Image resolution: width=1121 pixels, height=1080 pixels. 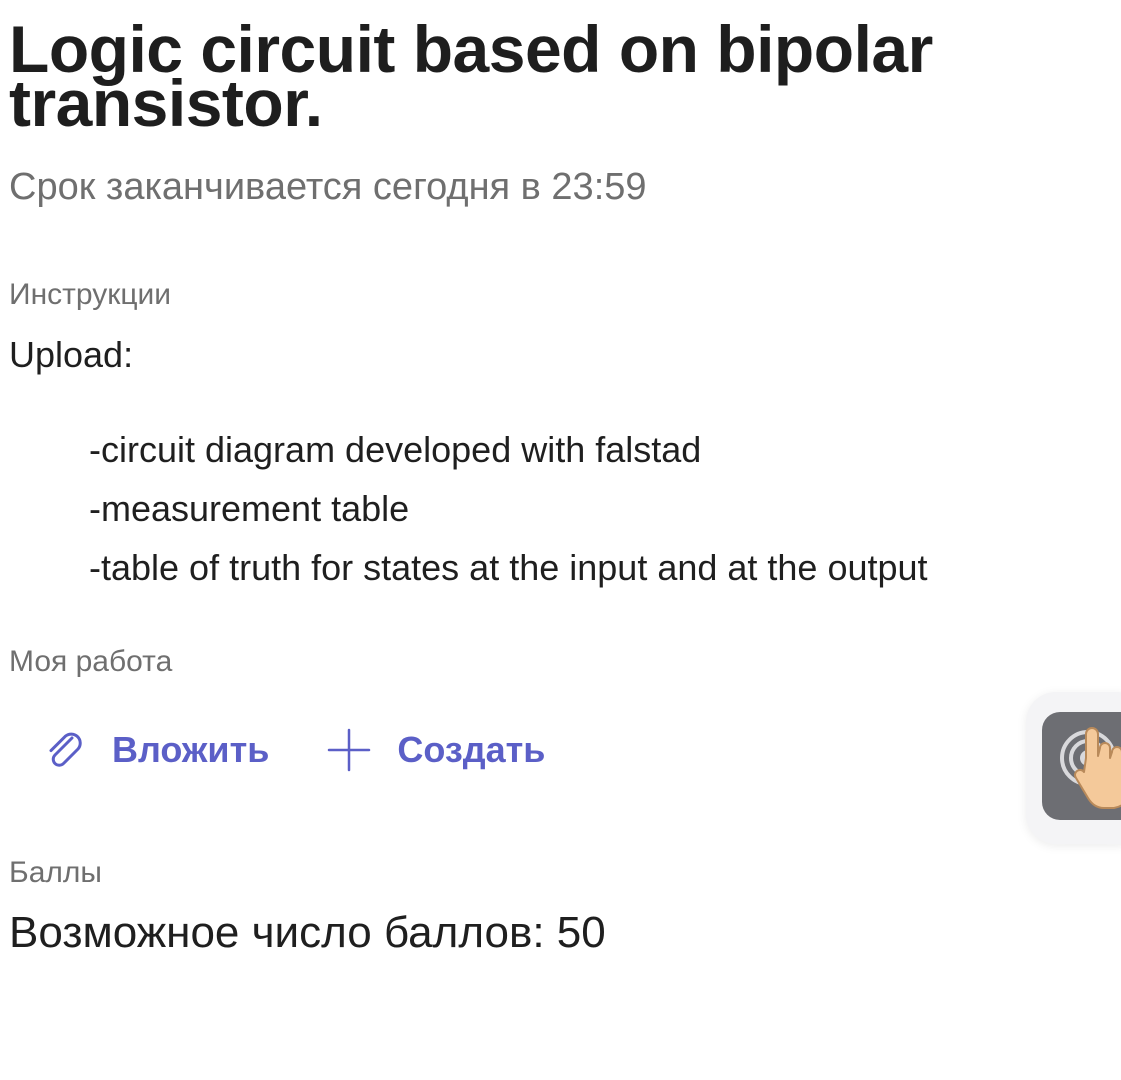 I want to click on points-value: Возможное число баллов: 50, so click(x=307, y=932).